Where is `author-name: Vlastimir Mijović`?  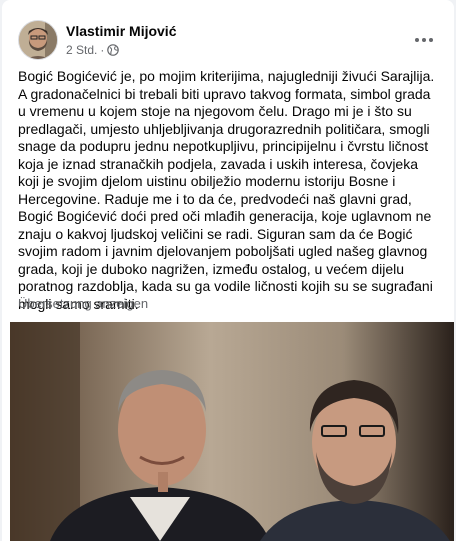
author-name: Vlastimir Mijović is located at coordinates (121, 31).